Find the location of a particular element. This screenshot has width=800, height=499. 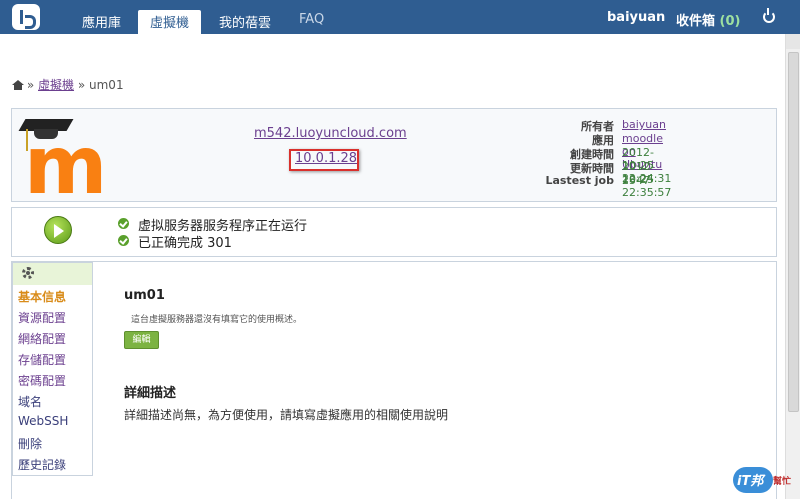

sidebar-item-storage: 存儲配置 is located at coordinates (42, 359).